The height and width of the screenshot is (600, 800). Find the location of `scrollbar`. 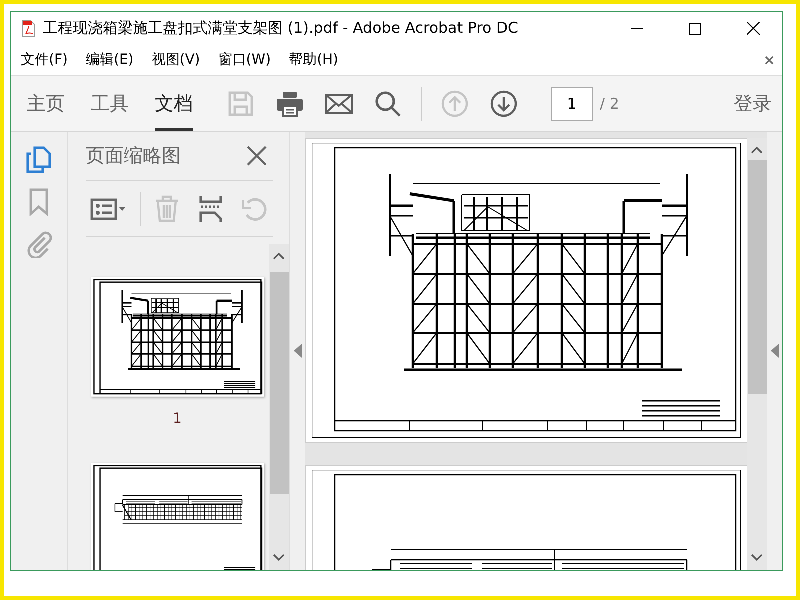

scrollbar is located at coordinates (279, 407).